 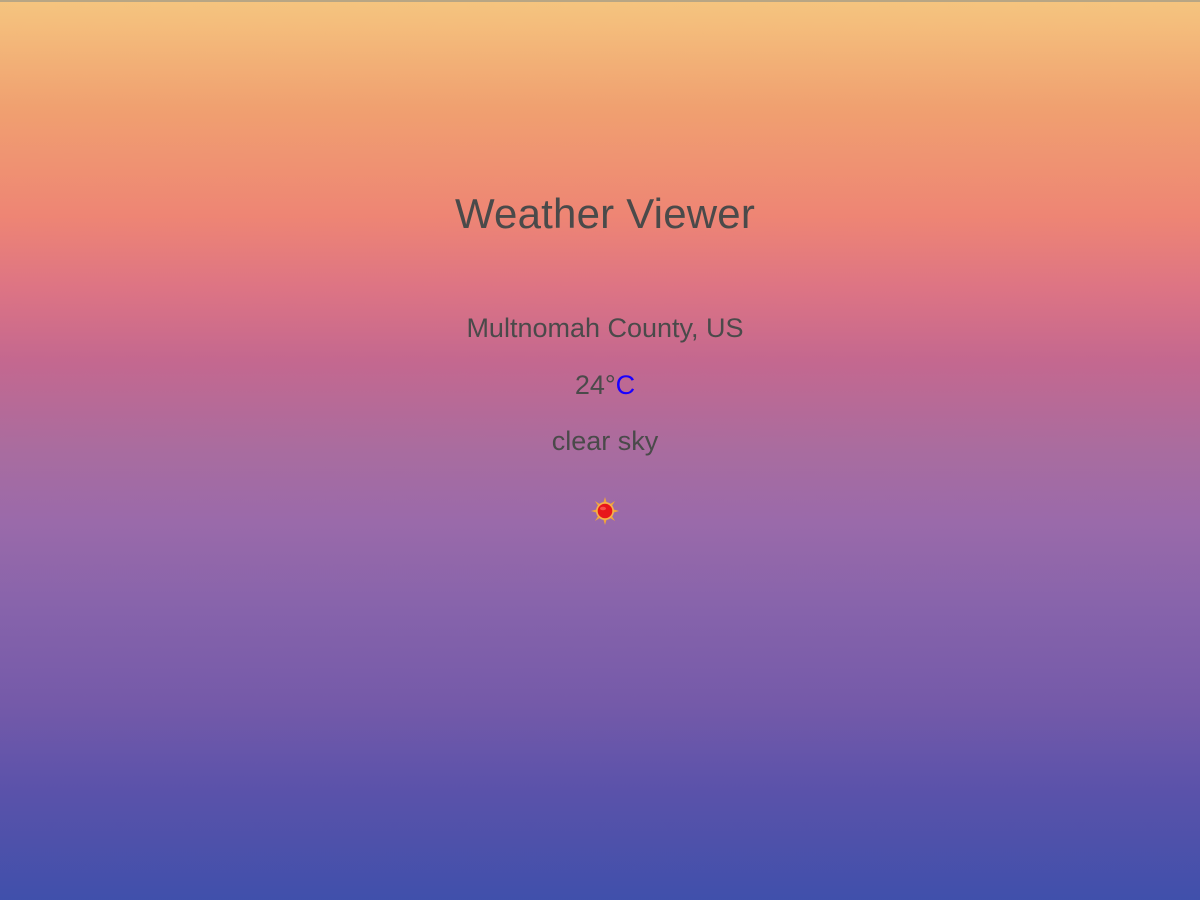 I want to click on temperature-display: 24°C, so click(x=600, y=385).